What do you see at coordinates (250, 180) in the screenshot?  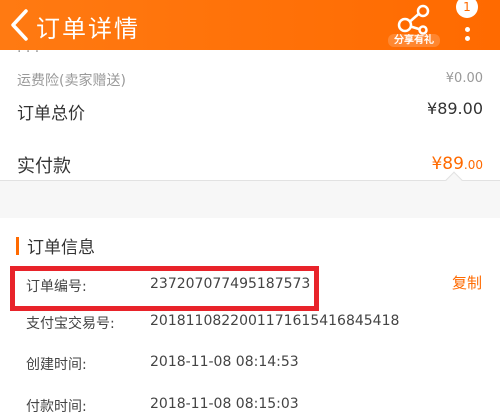 I see `divider` at bounding box center [250, 180].